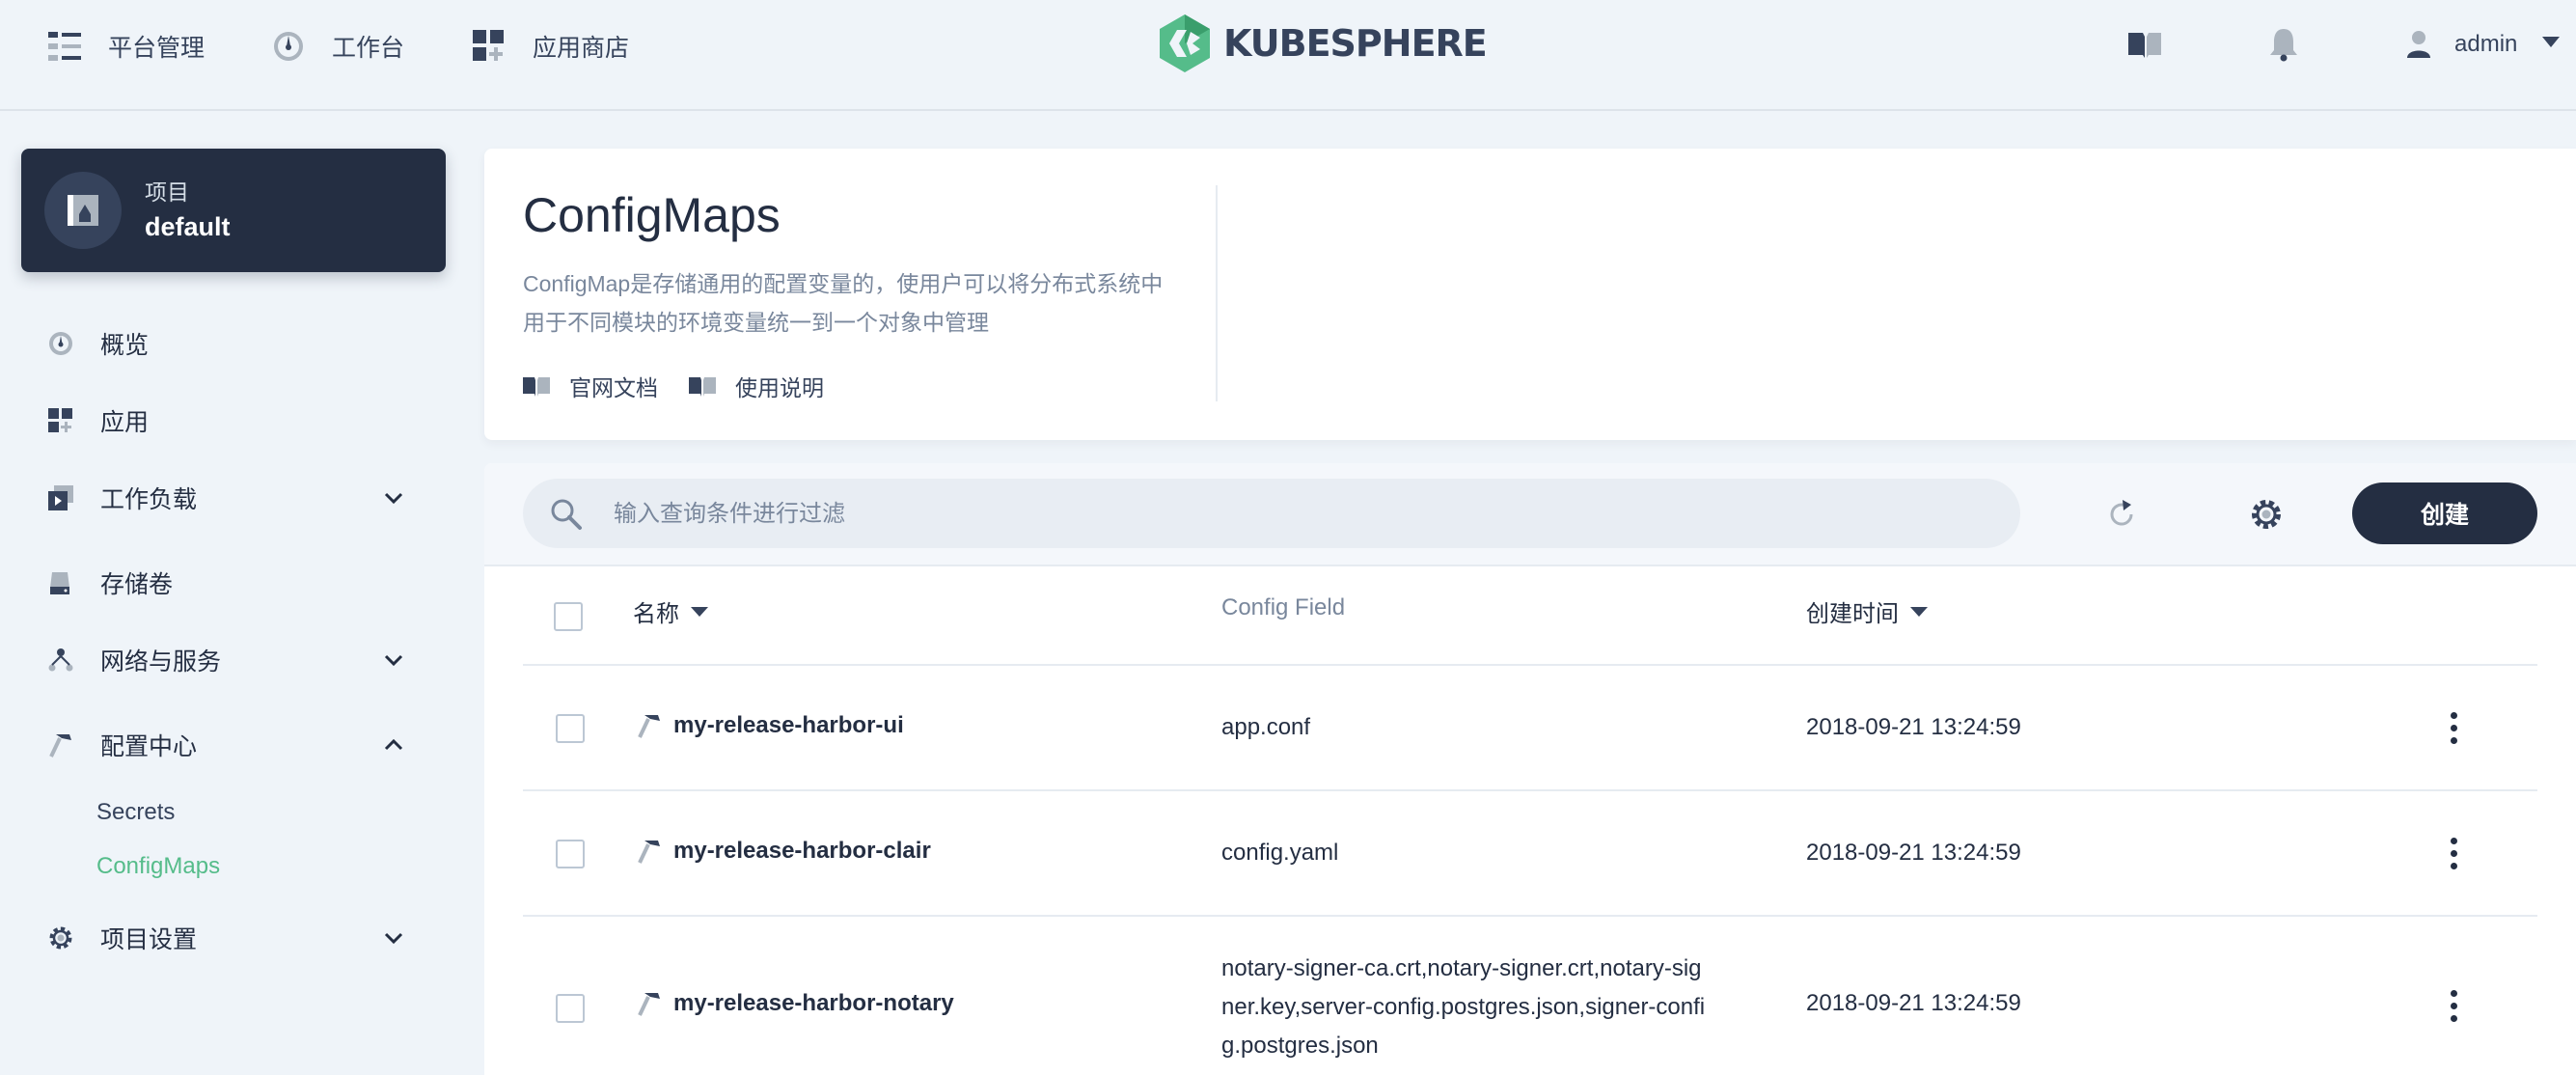 The image size is (2576, 1075). I want to click on description-line-1: ConfigMap是存储通用的配置变量的，使用户可以将分布式系统中, so click(843, 283).